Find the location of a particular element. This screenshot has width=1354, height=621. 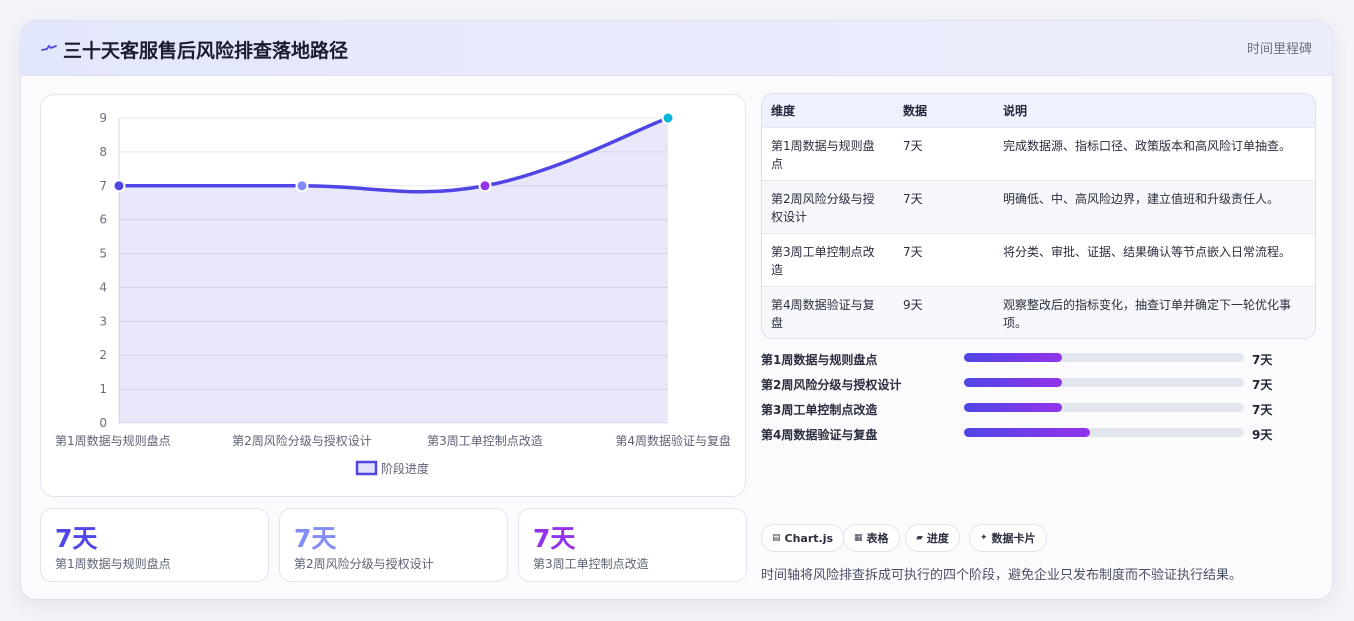

column-header: 说明 is located at coordinates (1015, 110).